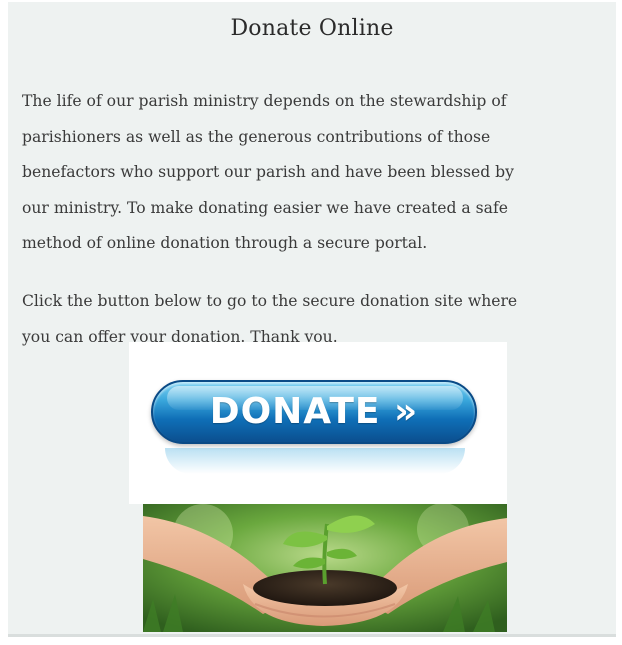 This screenshot has height=645, width=622. I want to click on donate-button: DONATE », so click(314, 412).